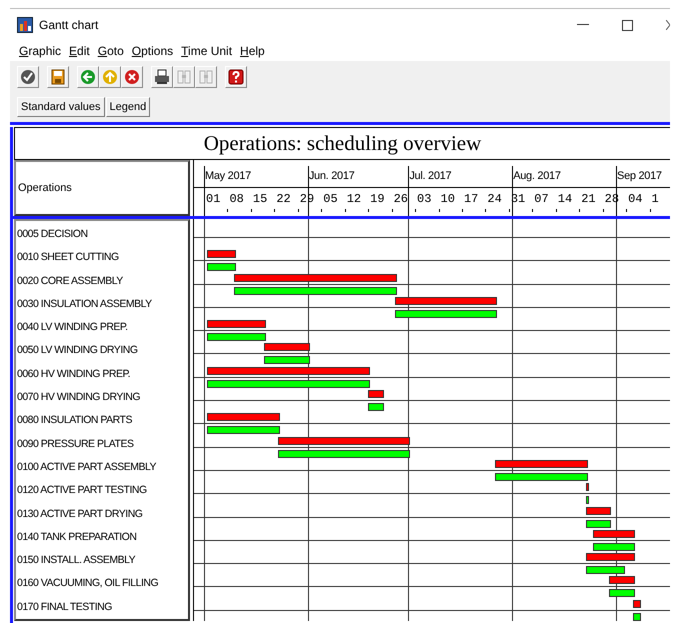 This screenshot has width=679, height=623. What do you see at coordinates (64, 607) in the screenshot?
I see `operation-label: 0170 FINAL TESTING` at bounding box center [64, 607].